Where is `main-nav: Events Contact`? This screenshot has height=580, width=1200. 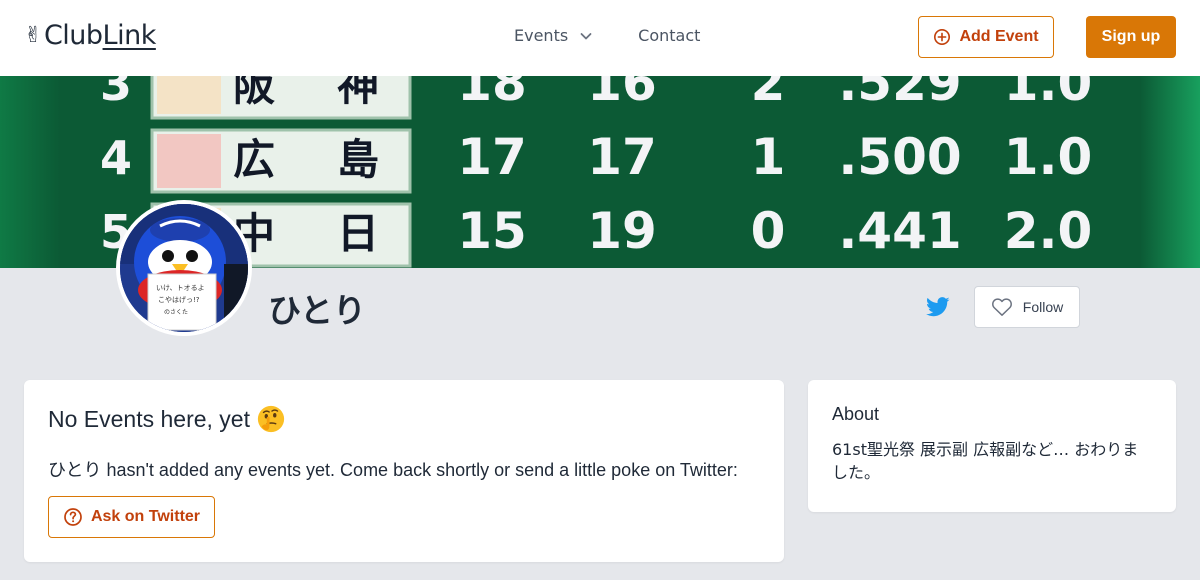 main-nav: Events Contact is located at coordinates (607, 35).